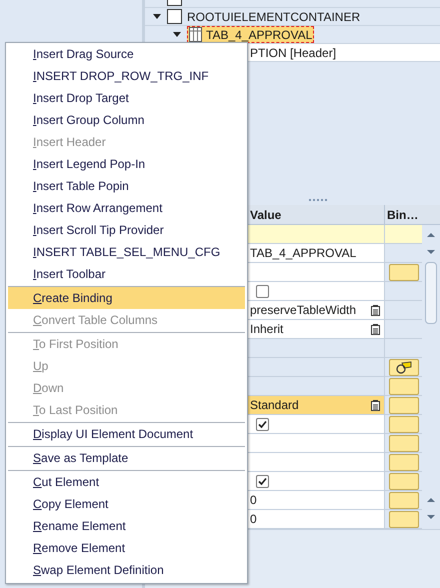 This screenshot has height=588, width=440. I want to click on value-text: Standard, so click(275, 405).